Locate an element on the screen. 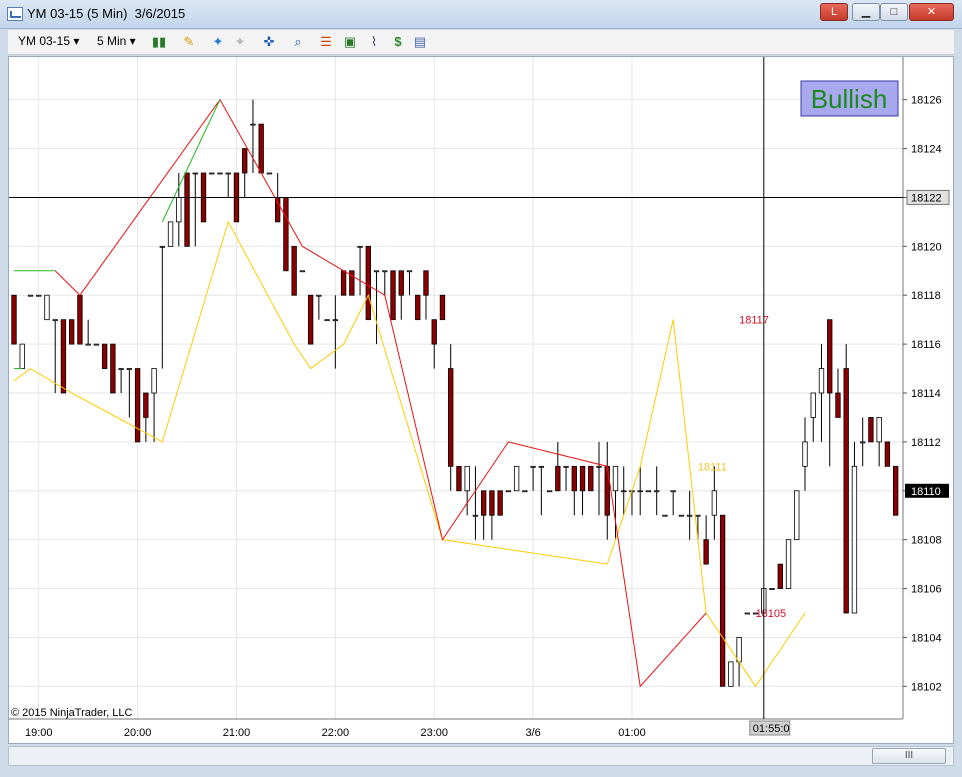 The image size is (962, 777). price-annotation: 18117 is located at coordinates (754, 321).